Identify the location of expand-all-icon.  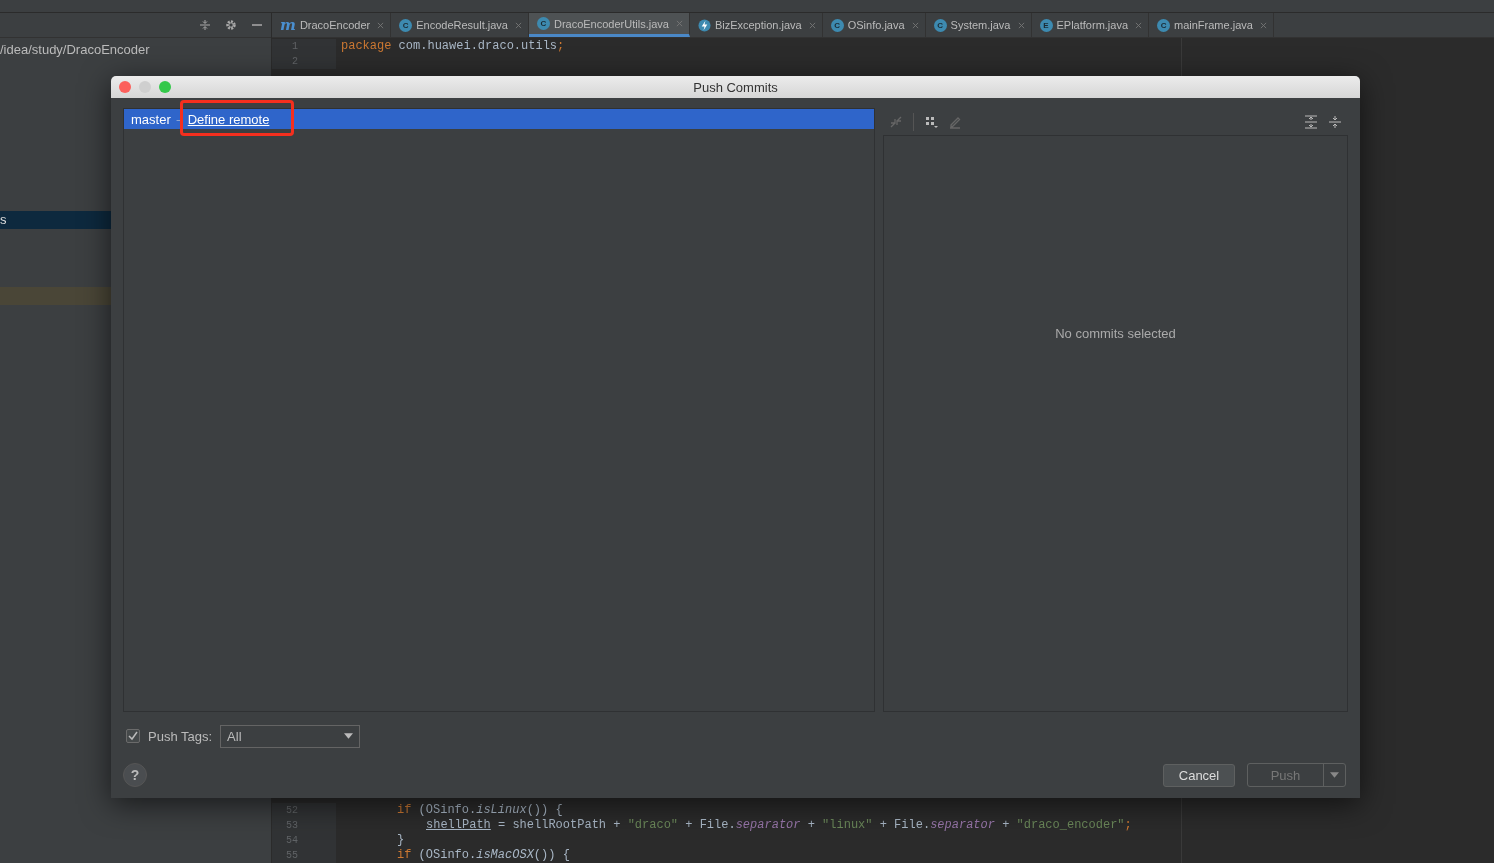
(1311, 121).